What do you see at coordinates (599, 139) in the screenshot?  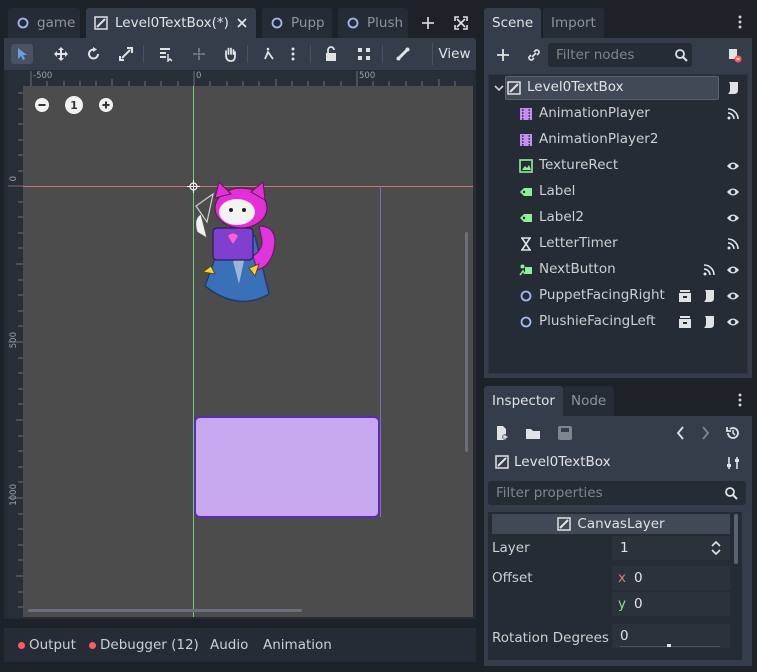 I see `node-label: AnimationPlayer2` at bounding box center [599, 139].